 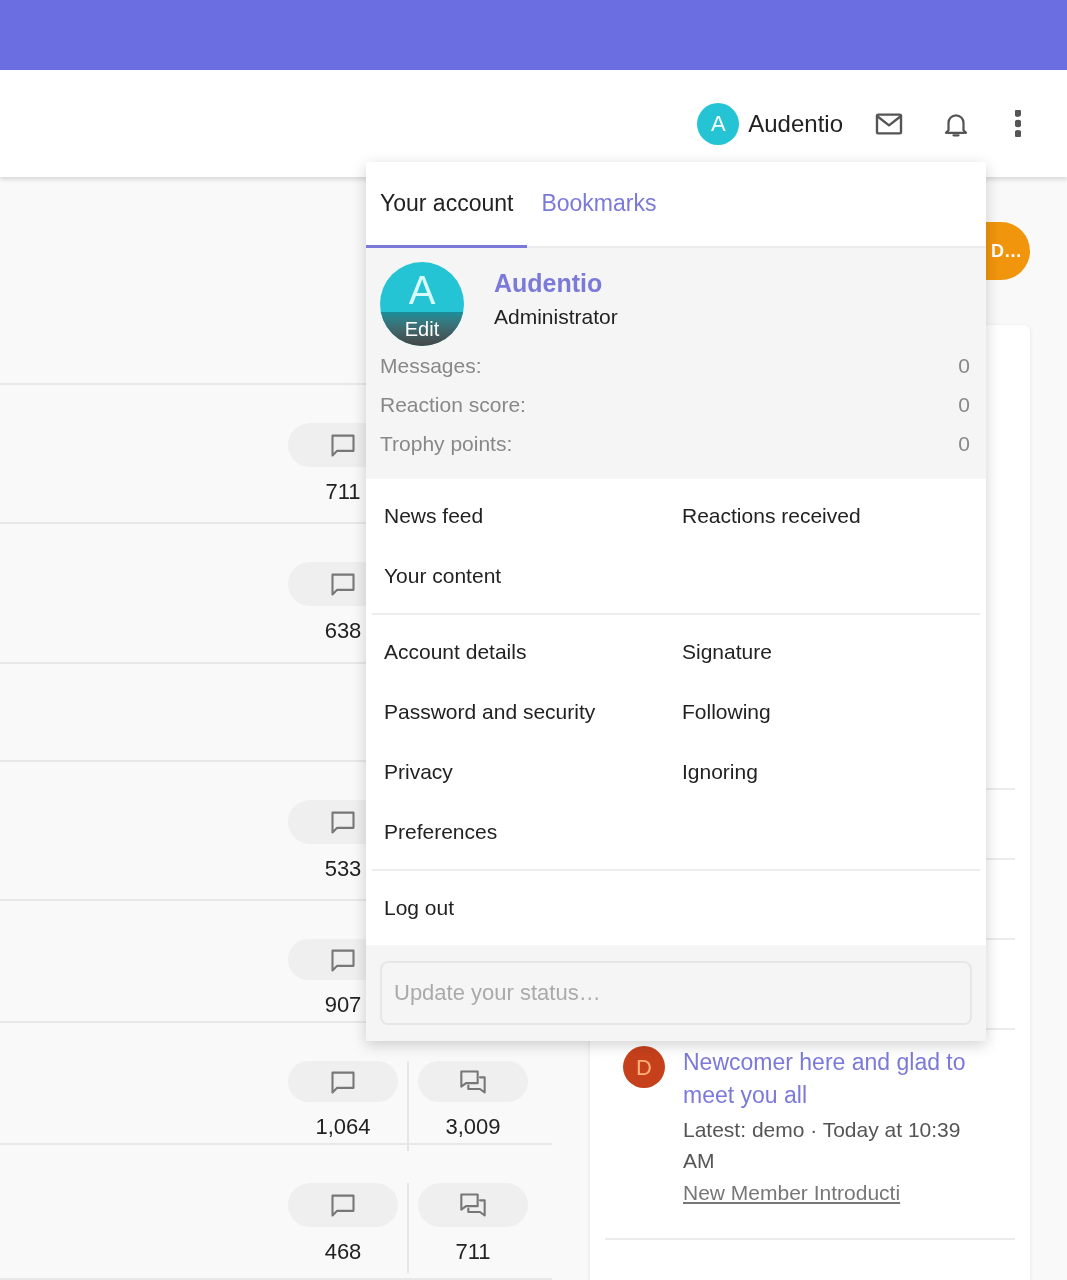 What do you see at coordinates (422, 304) in the screenshot?
I see `avatar-edit-button: A Edit` at bounding box center [422, 304].